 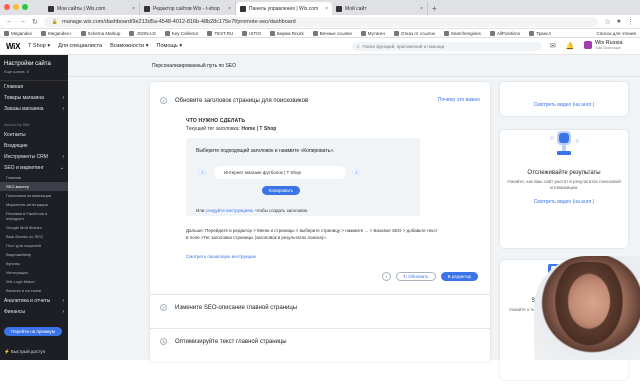 I want to click on sidebar-item-crm: Инструменты CRM ›, so click(x=34, y=156).